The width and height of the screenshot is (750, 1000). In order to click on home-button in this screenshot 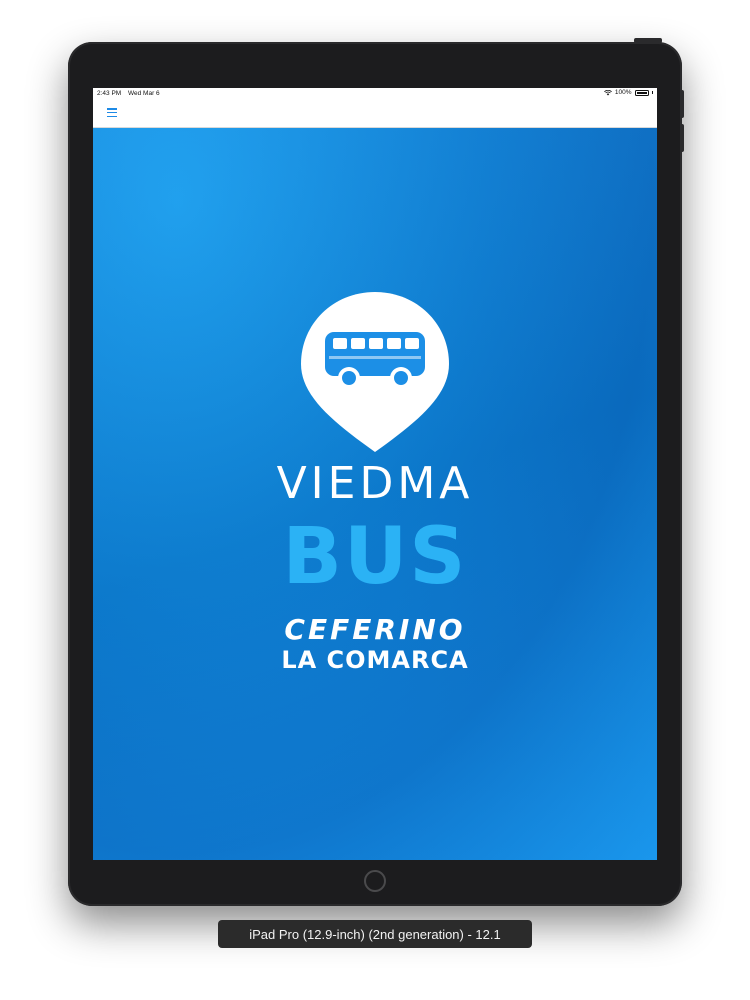, I will do `click(375, 881)`.